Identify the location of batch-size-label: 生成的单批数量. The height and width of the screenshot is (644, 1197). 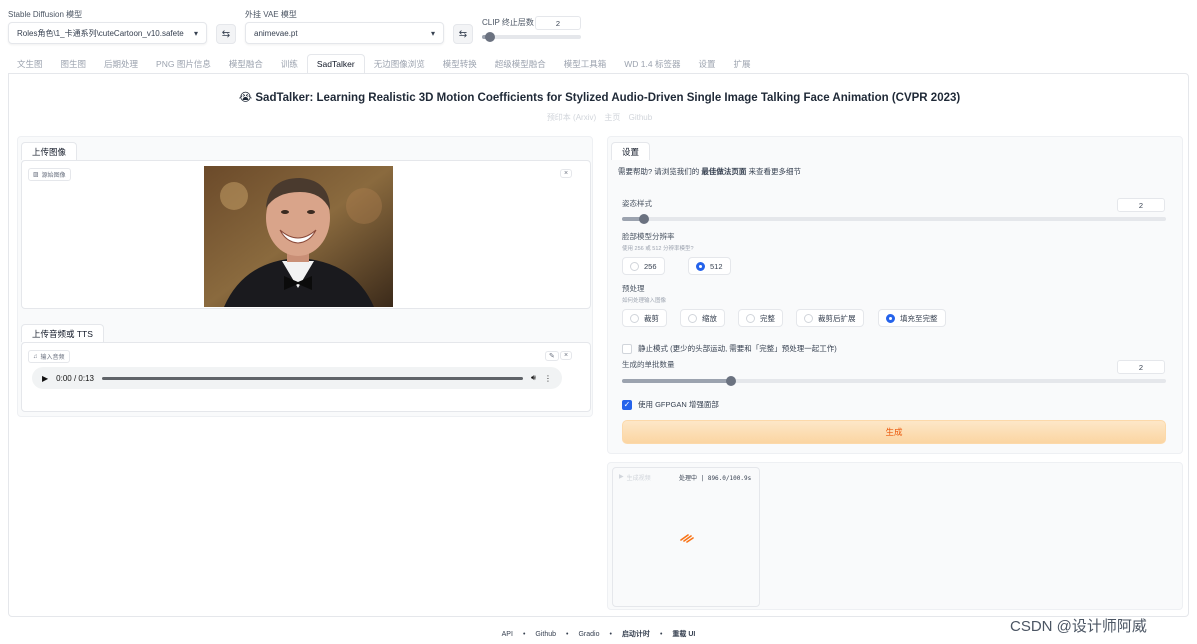
(648, 364).